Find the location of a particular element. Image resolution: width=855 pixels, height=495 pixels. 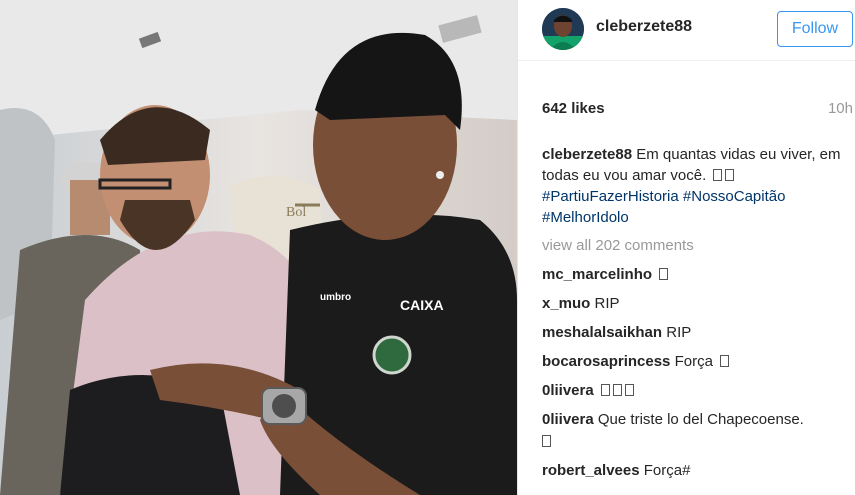

hashtag-link: #NossoCapitão is located at coordinates (734, 196).